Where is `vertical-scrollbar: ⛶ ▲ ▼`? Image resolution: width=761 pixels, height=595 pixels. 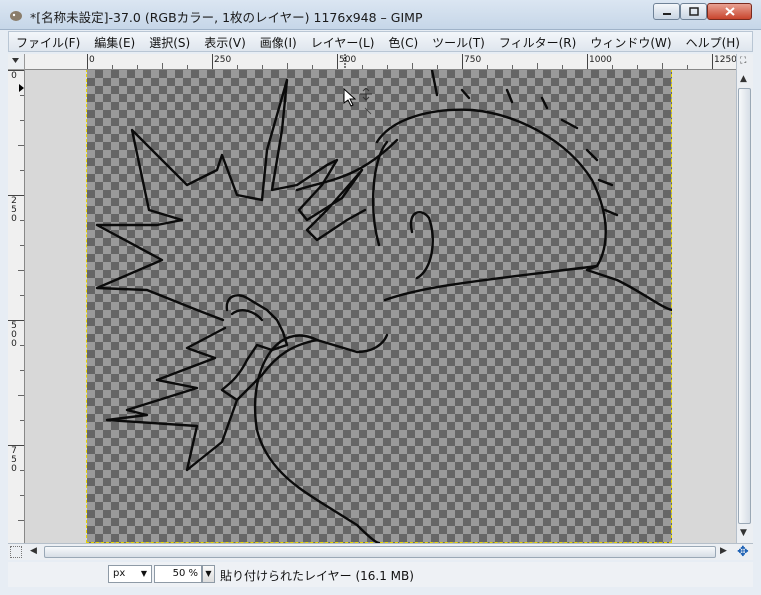
vertical-scrollbar: ⛶ ▲ ▼ is located at coordinates (744, 298).